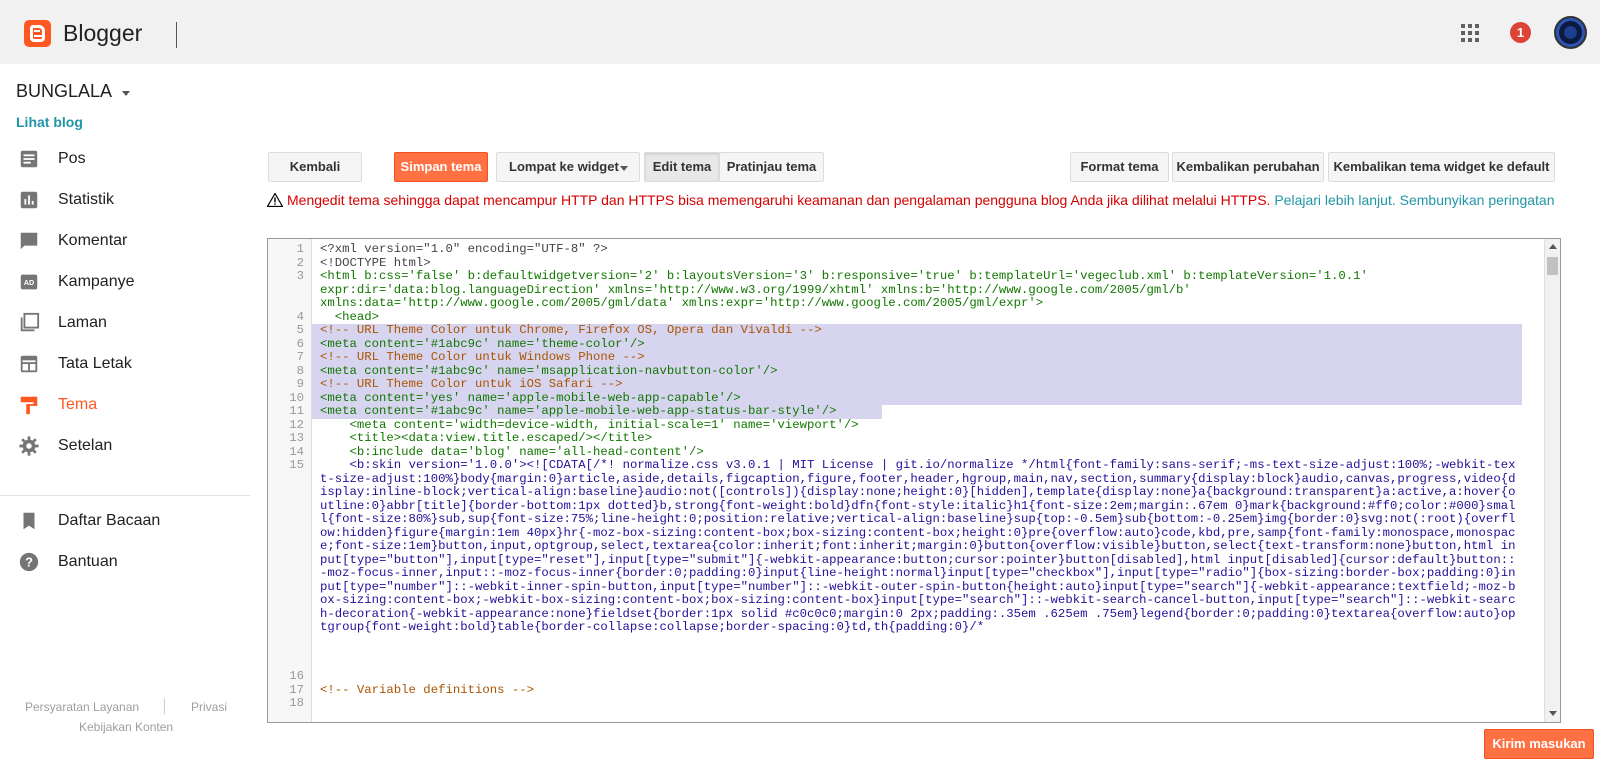 Image resolution: width=1600 pixels, height=762 pixels. Describe the element at coordinates (1539, 744) in the screenshot. I see `send-feedback-button: Kirim masukan` at that location.